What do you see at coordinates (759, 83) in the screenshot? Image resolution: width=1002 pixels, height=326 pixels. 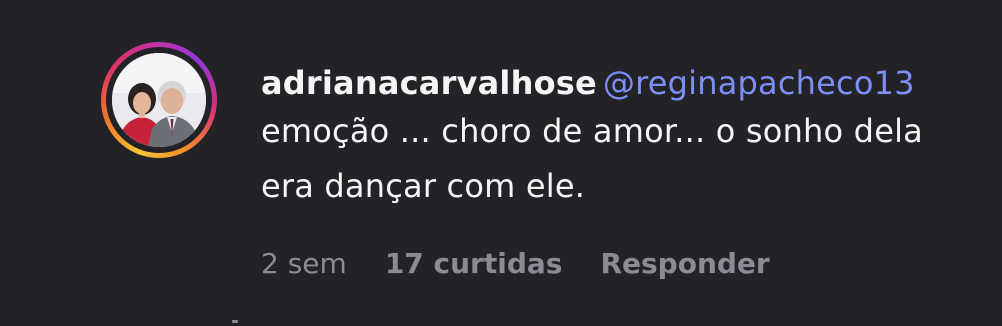 I see `mention-link: @reginapacheco13` at bounding box center [759, 83].